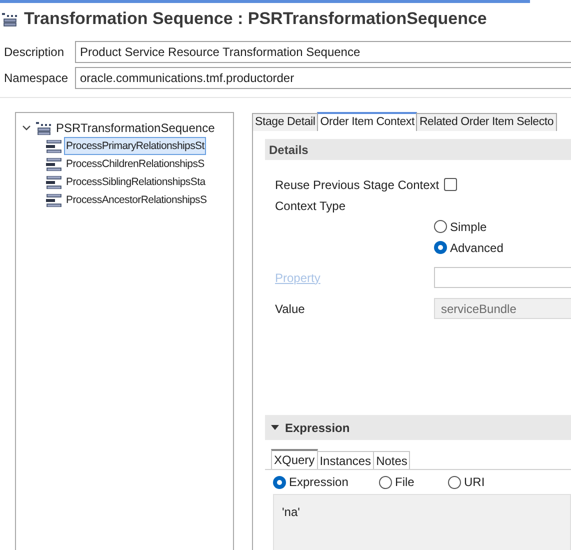 The height and width of the screenshot is (550, 571). Describe the element at coordinates (323, 78) in the screenshot. I see `text-field: oracle.communications.tmf.productorder` at that location.